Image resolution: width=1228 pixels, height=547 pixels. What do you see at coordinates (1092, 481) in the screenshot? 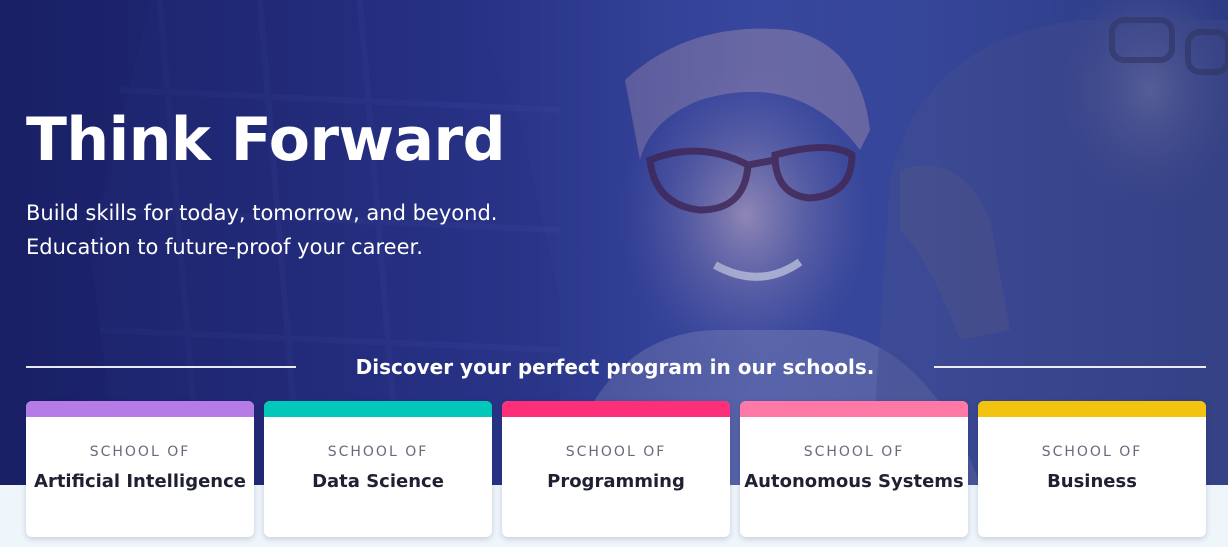
I see `school-card-name: Business` at bounding box center [1092, 481].